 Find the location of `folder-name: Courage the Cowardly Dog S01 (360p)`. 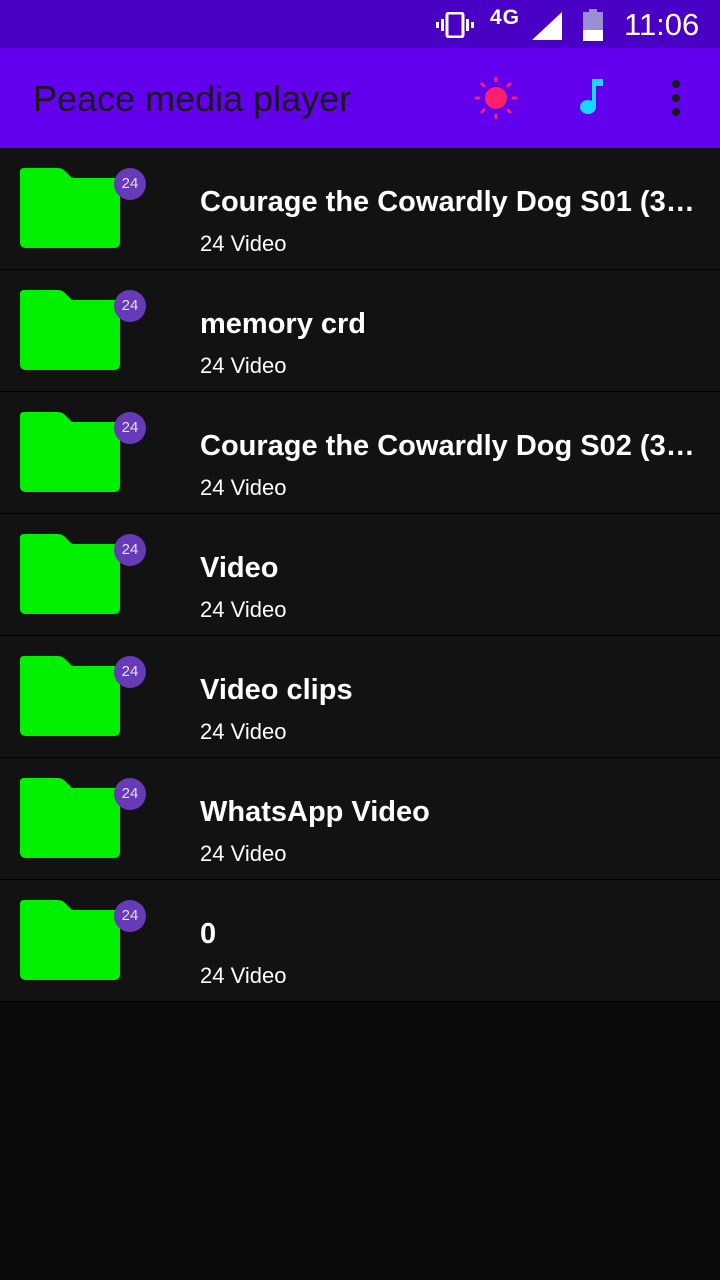

folder-name: Courage the Cowardly Dog S01 (360p) is located at coordinates (450, 202).